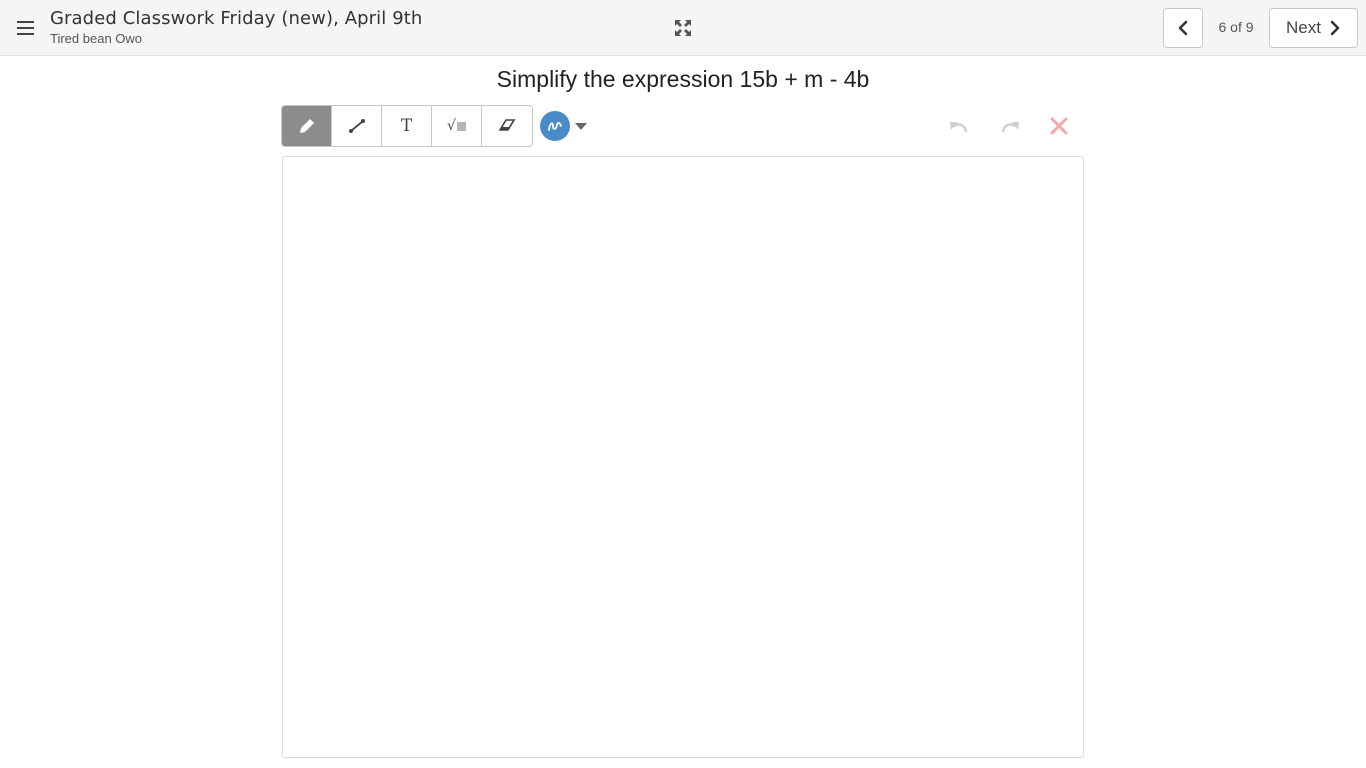  I want to click on close-icon, so click(1059, 126).